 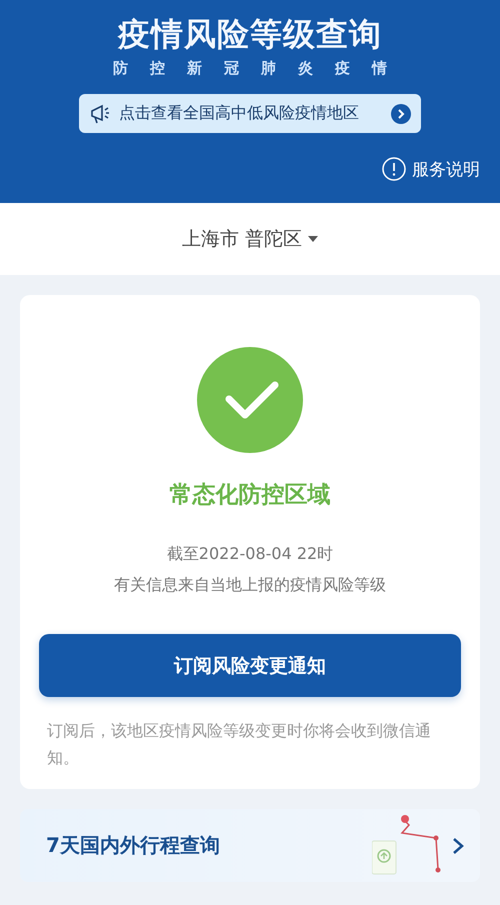 I want to click on subscribe-button: 订阅风险变更通知, so click(x=250, y=665).